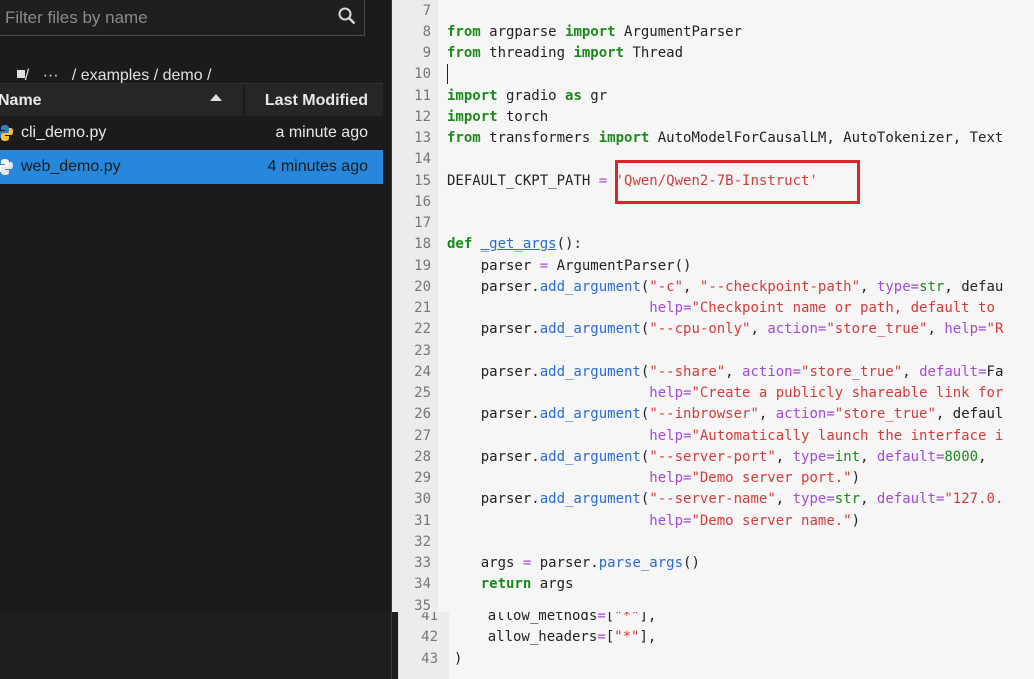 The height and width of the screenshot is (679, 1034). I want to click on code-text: allow_headers=["*"],, so click(555, 637).